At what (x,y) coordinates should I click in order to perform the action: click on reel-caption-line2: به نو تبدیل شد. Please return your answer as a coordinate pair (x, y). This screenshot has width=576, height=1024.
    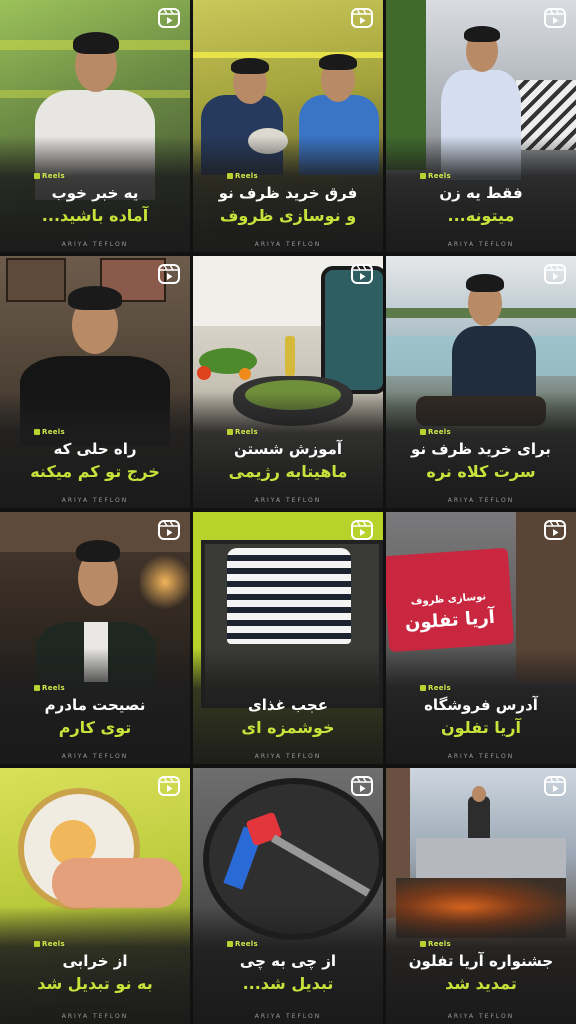
    Looking at the image, I should click on (95, 983).